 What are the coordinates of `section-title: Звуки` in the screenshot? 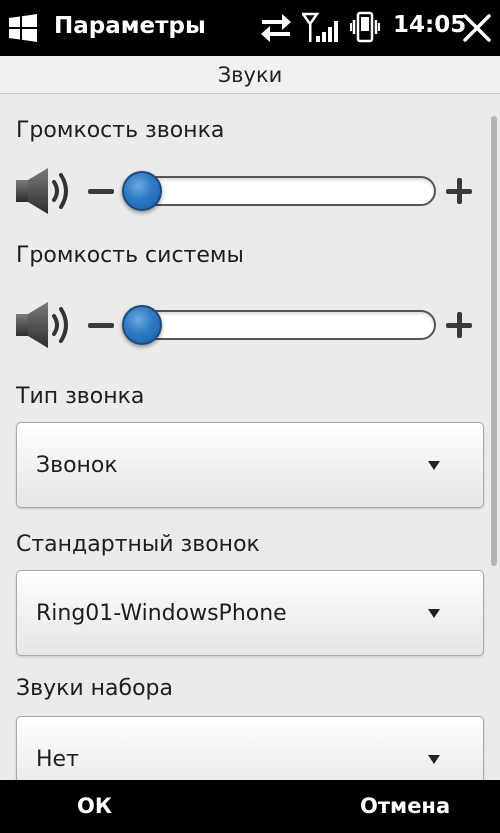 It's located at (250, 75).